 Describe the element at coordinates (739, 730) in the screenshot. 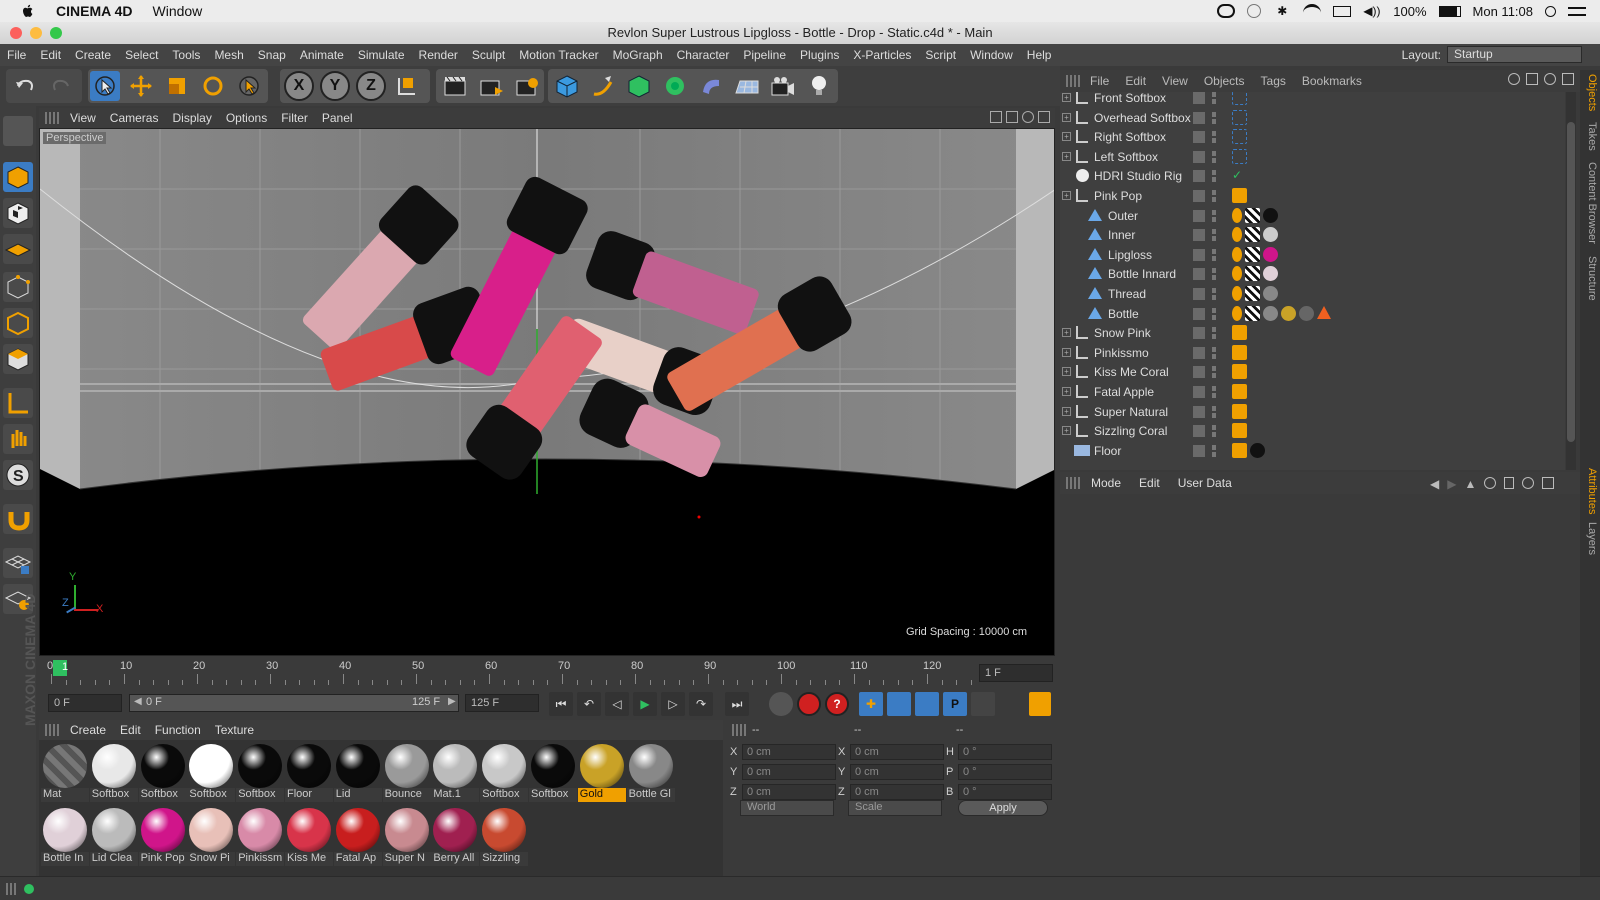

I see `panel-grip-icon` at that location.